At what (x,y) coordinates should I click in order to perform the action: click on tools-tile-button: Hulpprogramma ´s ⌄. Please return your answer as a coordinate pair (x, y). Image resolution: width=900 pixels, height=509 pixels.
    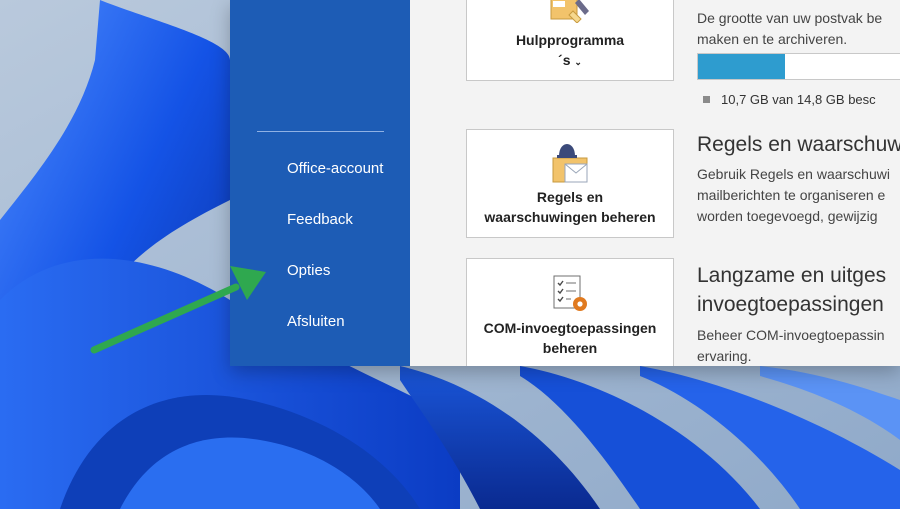
    Looking at the image, I should click on (570, 40).